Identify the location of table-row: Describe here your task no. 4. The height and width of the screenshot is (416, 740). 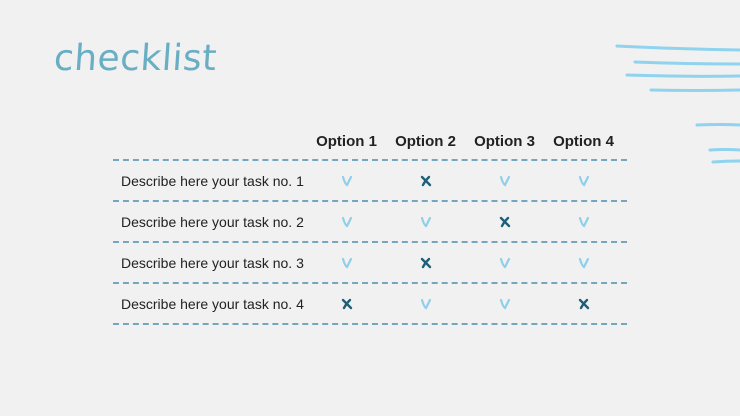
(370, 303).